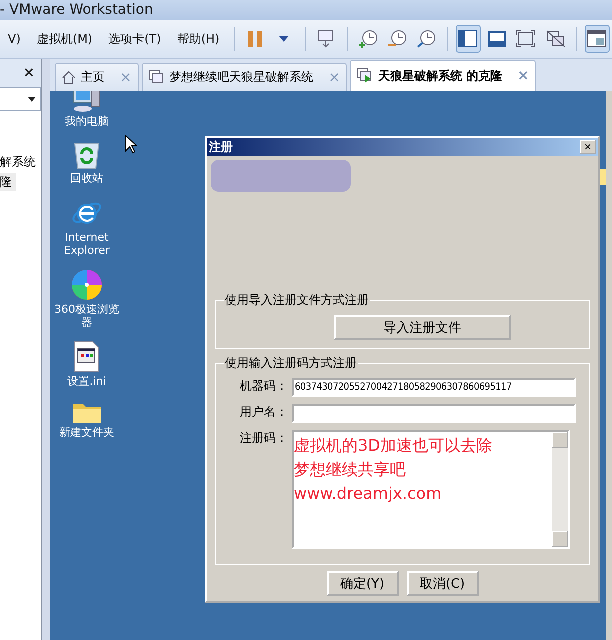 Image resolution: width=612 pixels, height=640 pixels. What do you see at coordinates (20, 99) in the screenshot?
I see `dropdown` at bounding box center [20, 99].